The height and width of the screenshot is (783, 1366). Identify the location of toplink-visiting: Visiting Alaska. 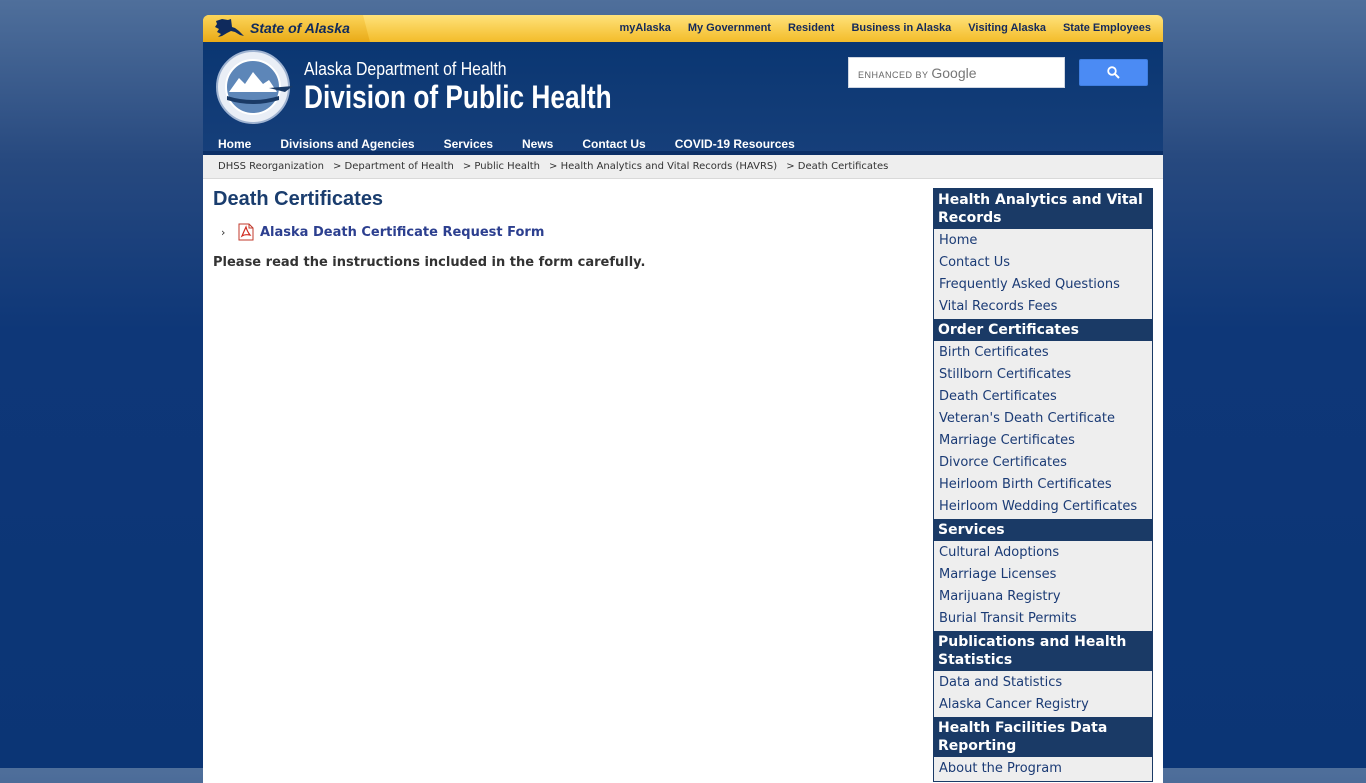
(1007, 28).